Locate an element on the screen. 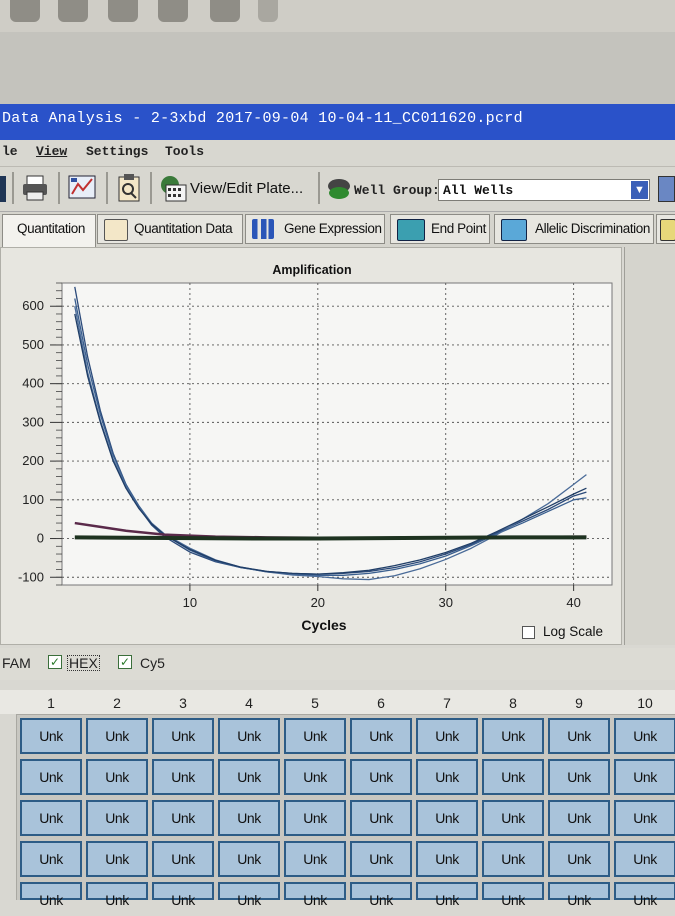 The height and width of the screenshot is (916, 675). menu-tools: Tools is located at coordinates (184, 151).